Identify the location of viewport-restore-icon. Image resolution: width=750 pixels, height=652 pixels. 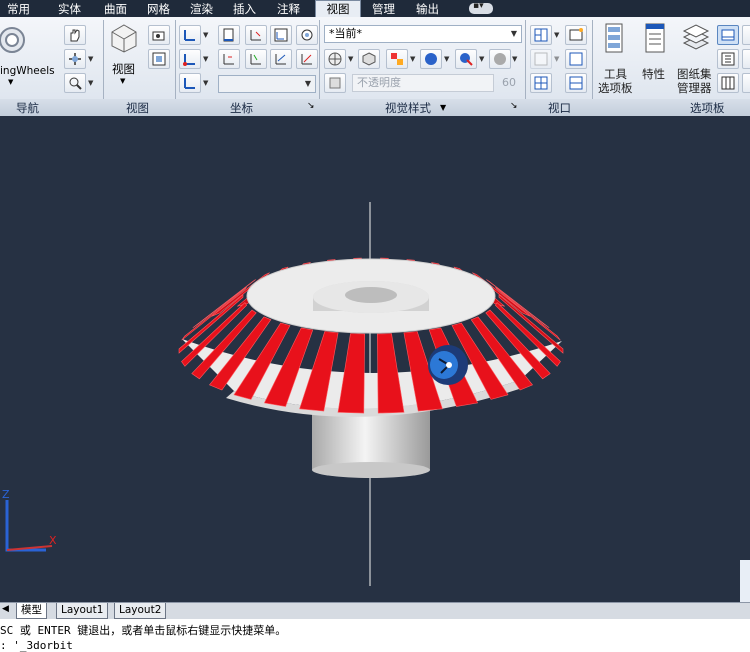
(576, 83).